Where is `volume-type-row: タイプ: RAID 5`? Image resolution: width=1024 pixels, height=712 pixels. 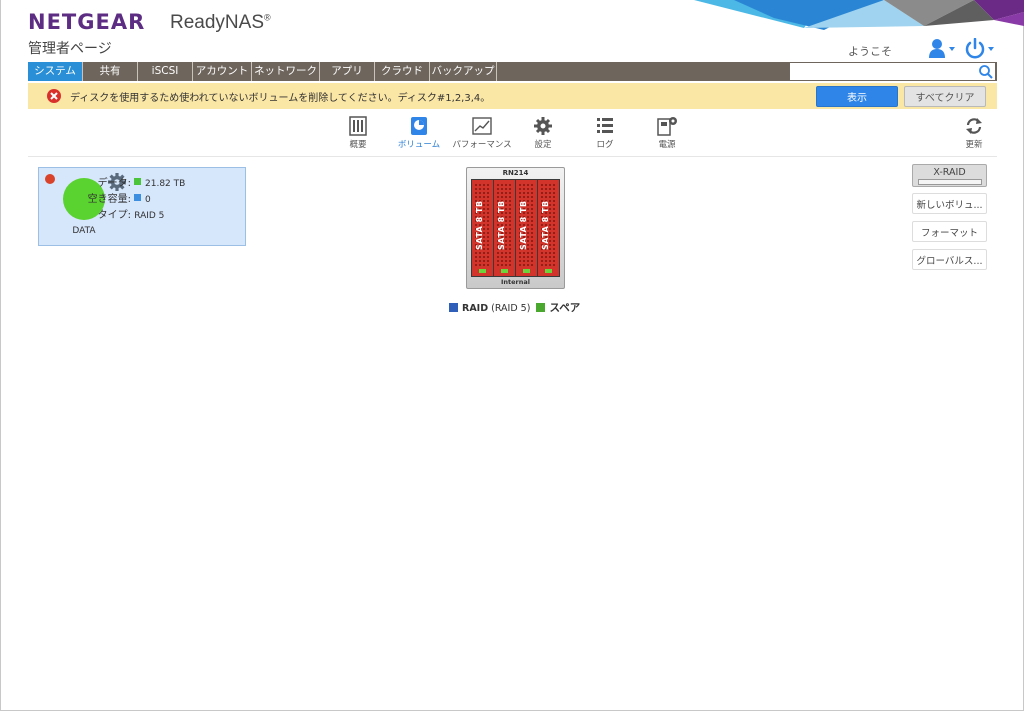 volume-type-row: タイプ: RAID 5 is located at coordinates (116, 213).